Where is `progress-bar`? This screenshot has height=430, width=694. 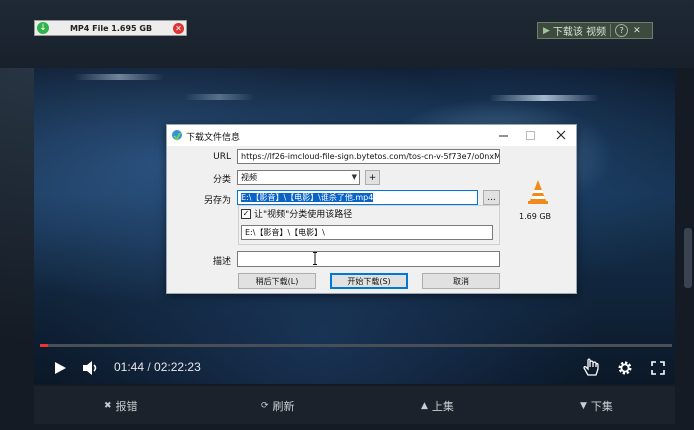 progress-bar is located at coordinates (356, 345).